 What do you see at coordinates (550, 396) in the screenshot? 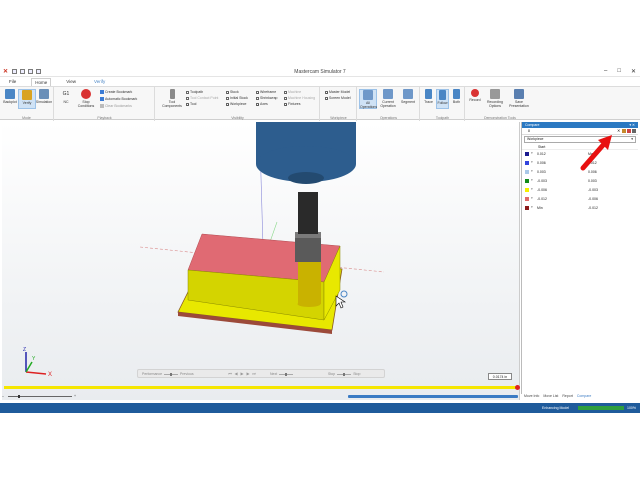
I see `tab-move-list: Move List` at bounding box center [550, 396].